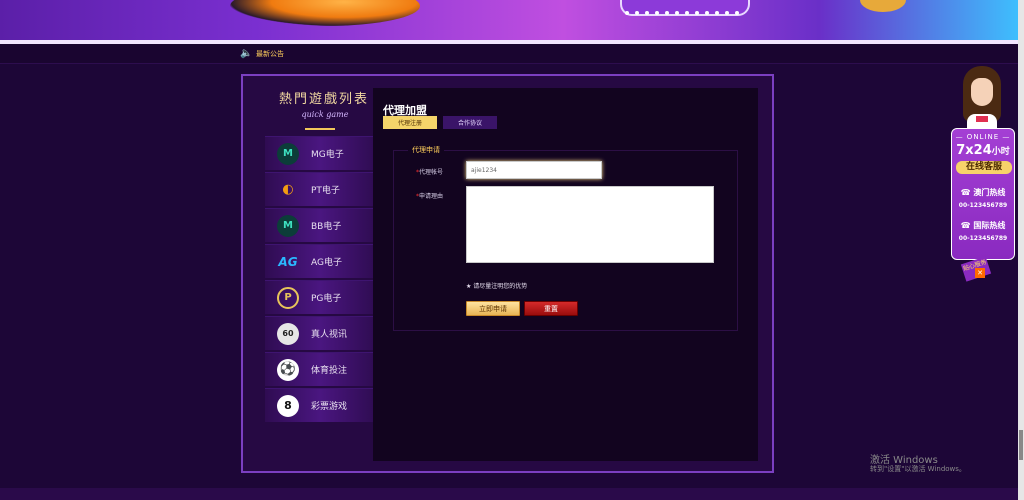 Image resolution: width=1024 pixels, height=500 pixels. I want to click on sidebar-item-pt: ◐ PT电子, so click(320, 189).